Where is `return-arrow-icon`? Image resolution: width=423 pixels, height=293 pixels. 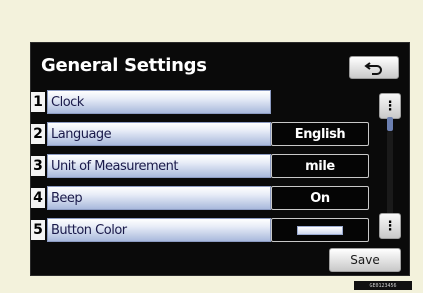 return-arrow-icon is located at coordinates (373, 68).